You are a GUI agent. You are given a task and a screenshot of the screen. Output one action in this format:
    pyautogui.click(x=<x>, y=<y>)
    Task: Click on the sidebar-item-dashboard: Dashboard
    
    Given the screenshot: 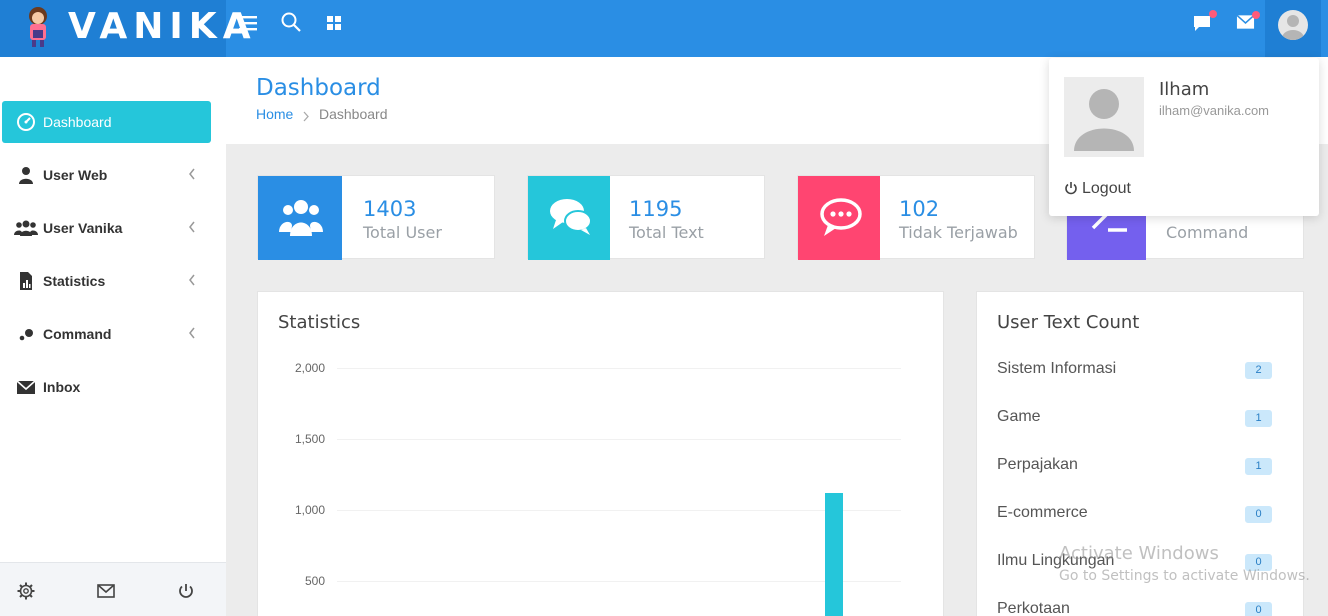 What is the action you would take?
    pyautogui.click(x=106, y=122)
    